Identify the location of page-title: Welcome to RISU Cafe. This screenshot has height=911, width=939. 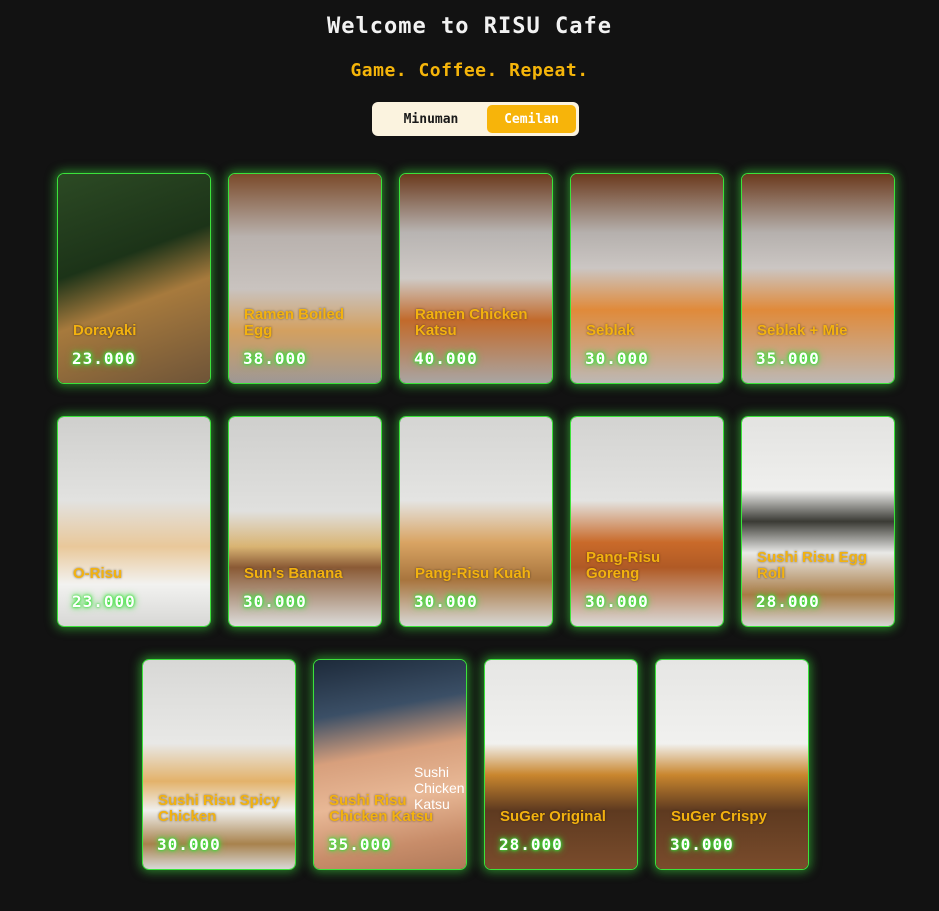
(469, 26).